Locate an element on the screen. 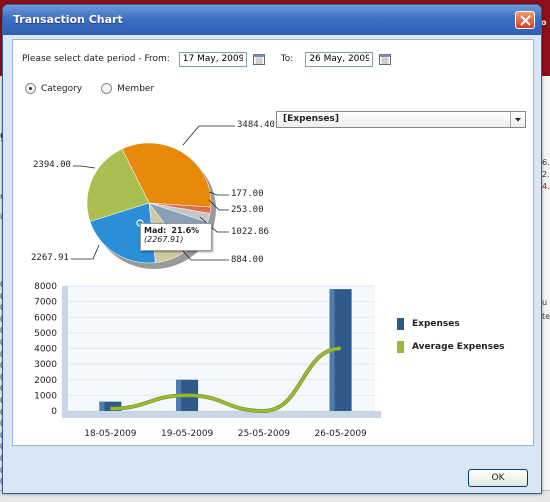 This screenshot has height=502, width=550. x-tick-label: 26-05-2009 is located at coordinates (340, 434).